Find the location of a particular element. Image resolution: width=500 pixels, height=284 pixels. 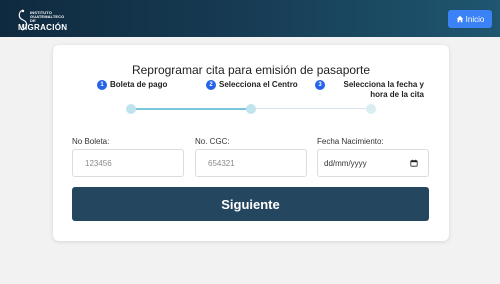

step-1: 1 Boleta de pago is located at coordinates (132, 85).